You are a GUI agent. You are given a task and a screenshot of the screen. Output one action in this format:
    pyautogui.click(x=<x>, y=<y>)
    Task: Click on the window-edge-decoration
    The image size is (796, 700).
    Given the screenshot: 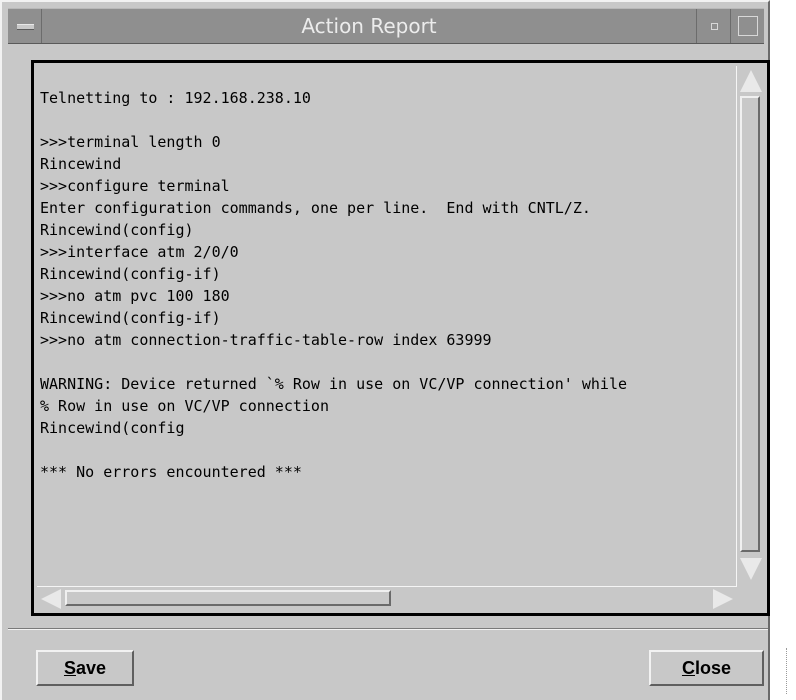 What is the action you would take?
    pyautogui.click(x=786, y=671)
    